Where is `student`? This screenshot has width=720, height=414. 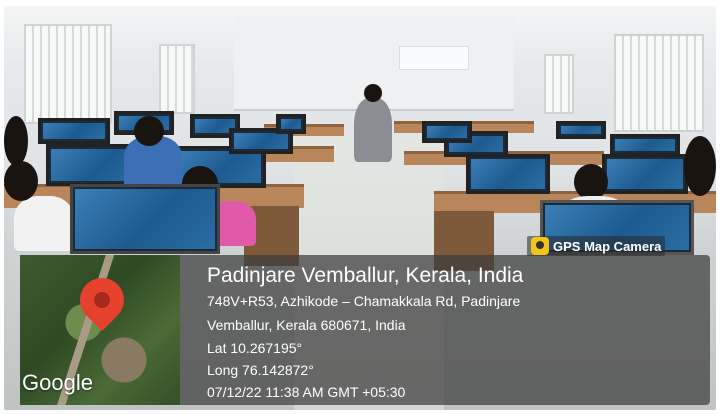 student is located at coordinates (44, 223).